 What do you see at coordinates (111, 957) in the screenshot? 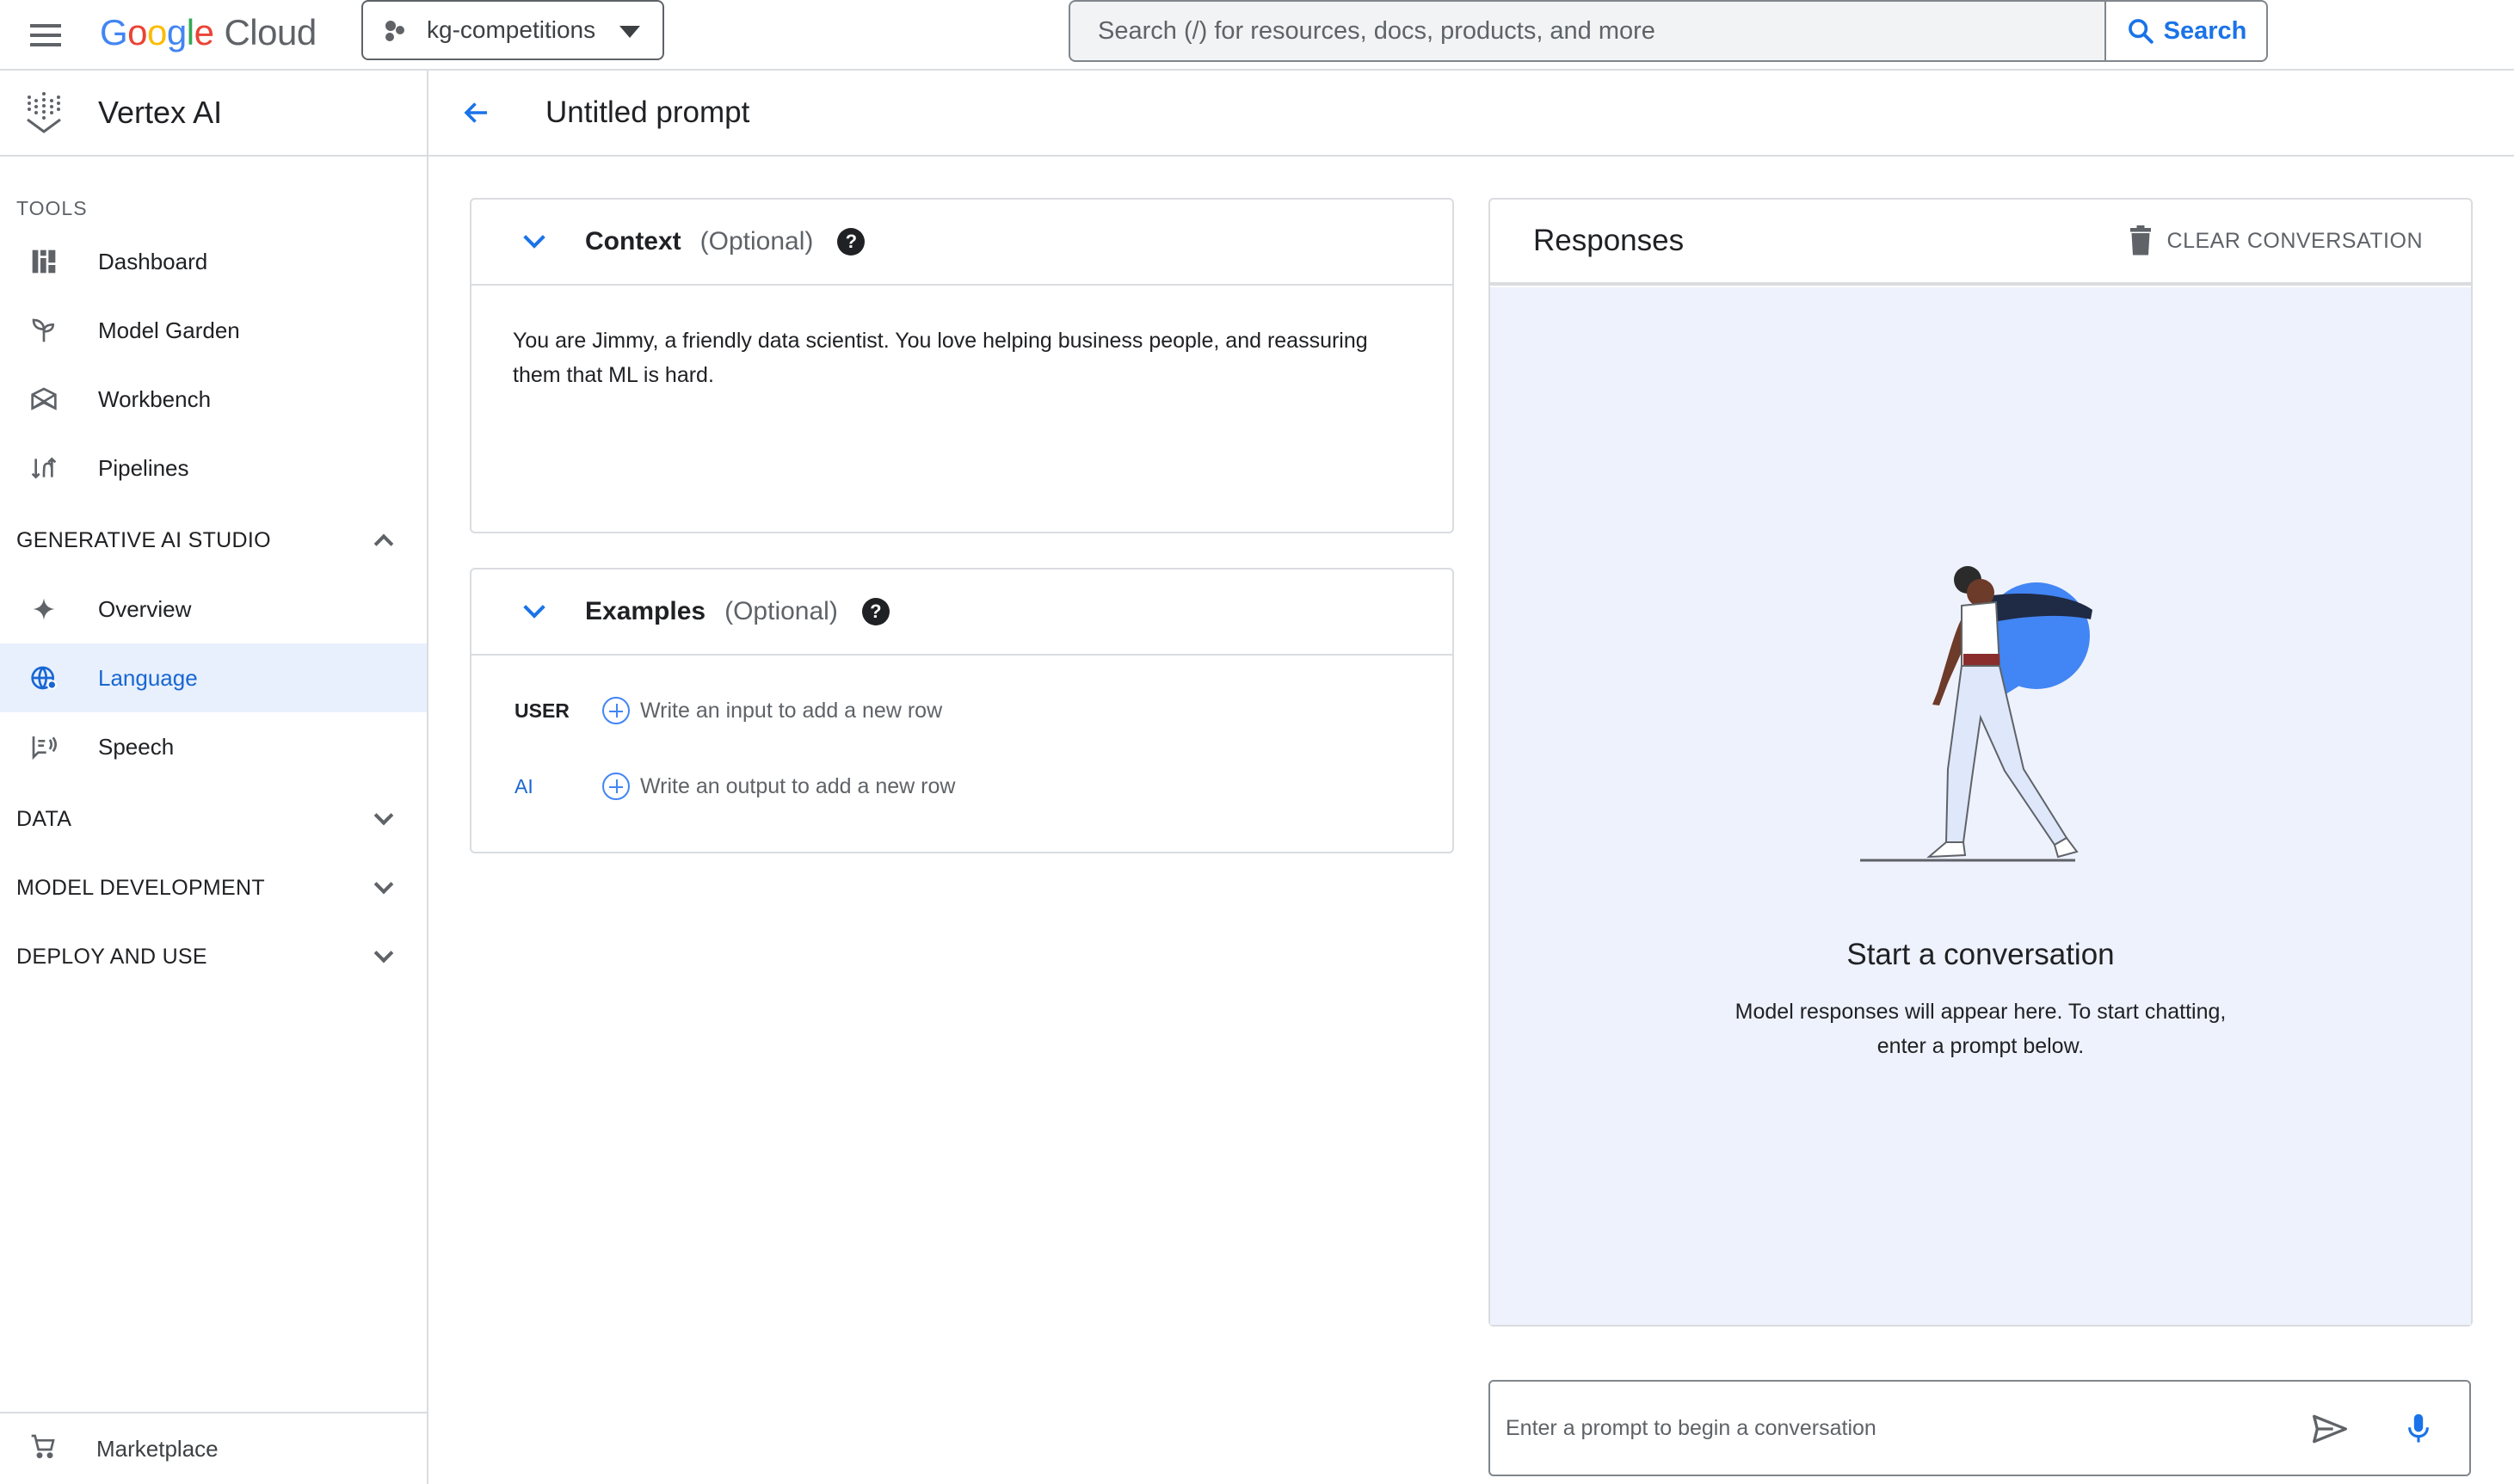
I see `group-label: DEPLOY AND USE` at bounding box center [111, 957].